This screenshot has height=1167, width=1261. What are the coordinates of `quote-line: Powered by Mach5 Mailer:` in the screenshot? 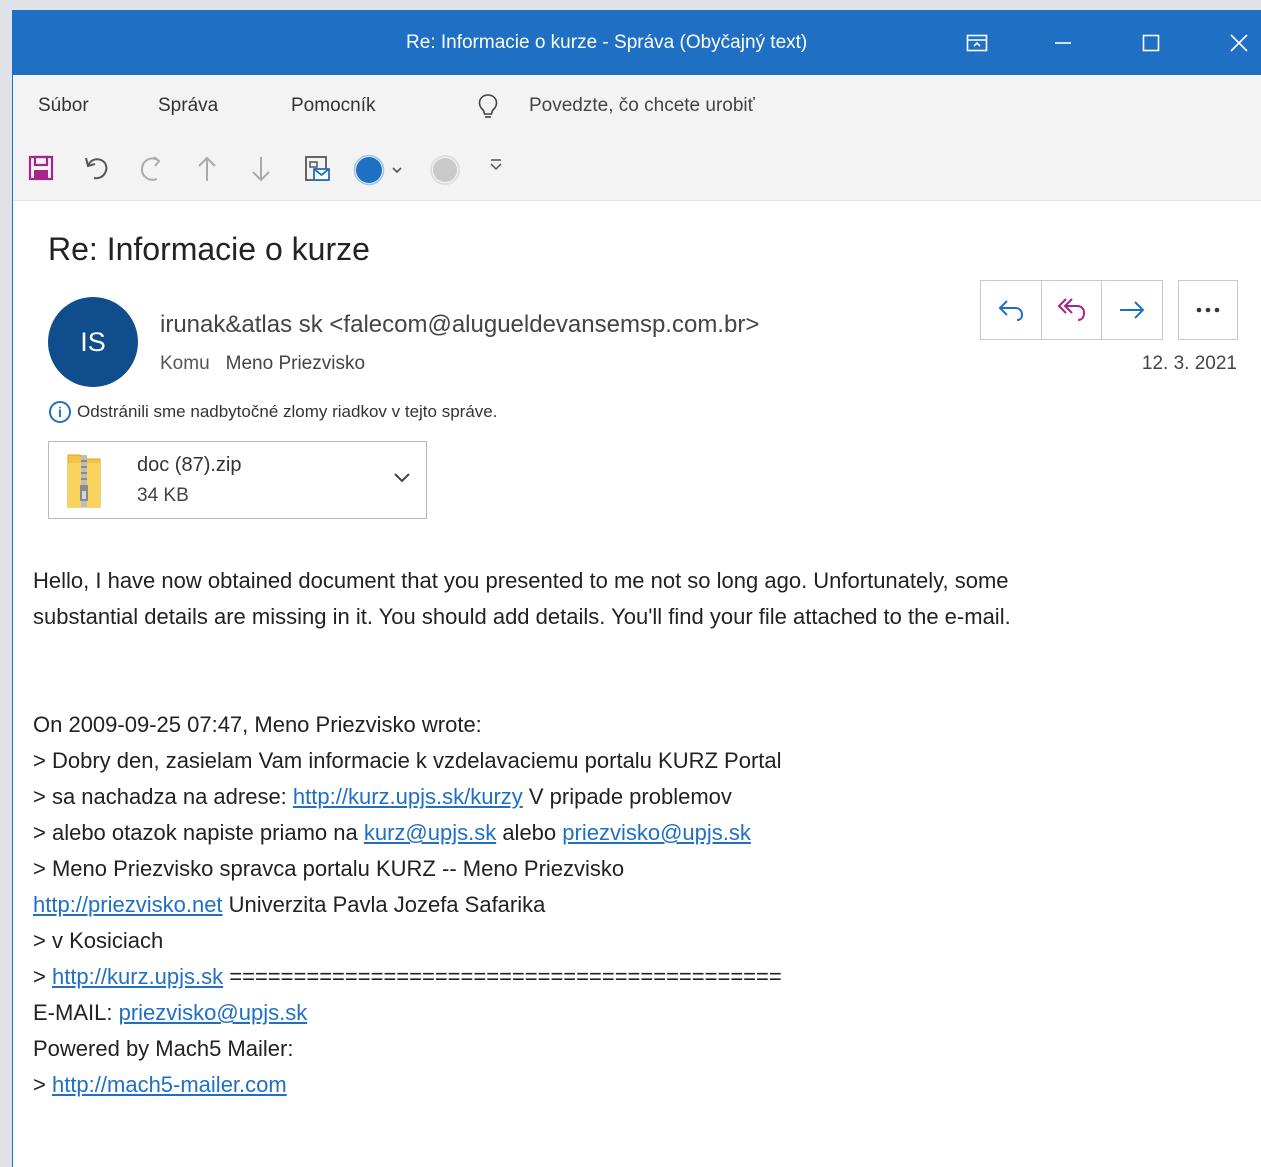 It's located at (163, 1048).